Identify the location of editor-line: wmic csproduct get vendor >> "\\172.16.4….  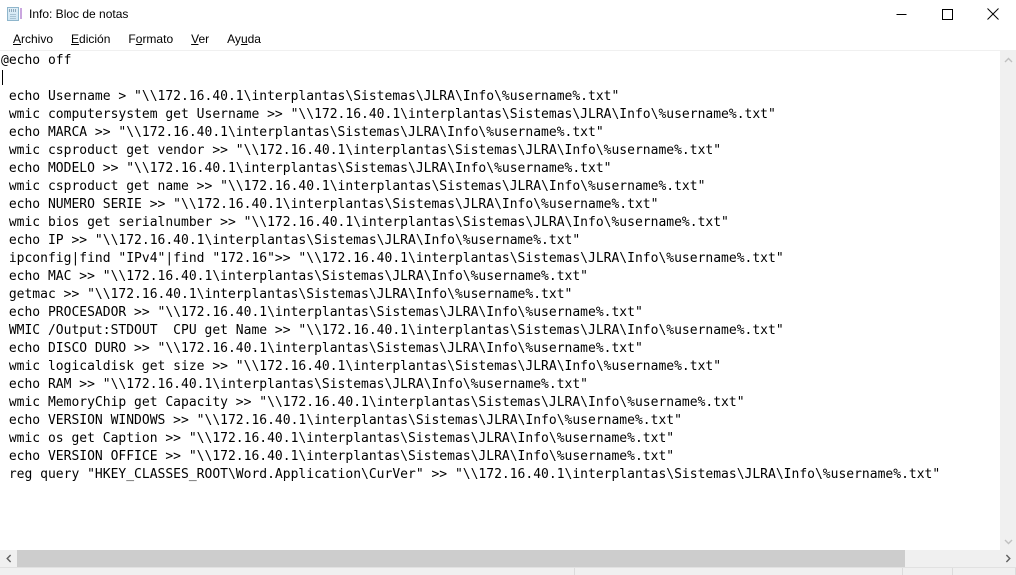
(361, 150).